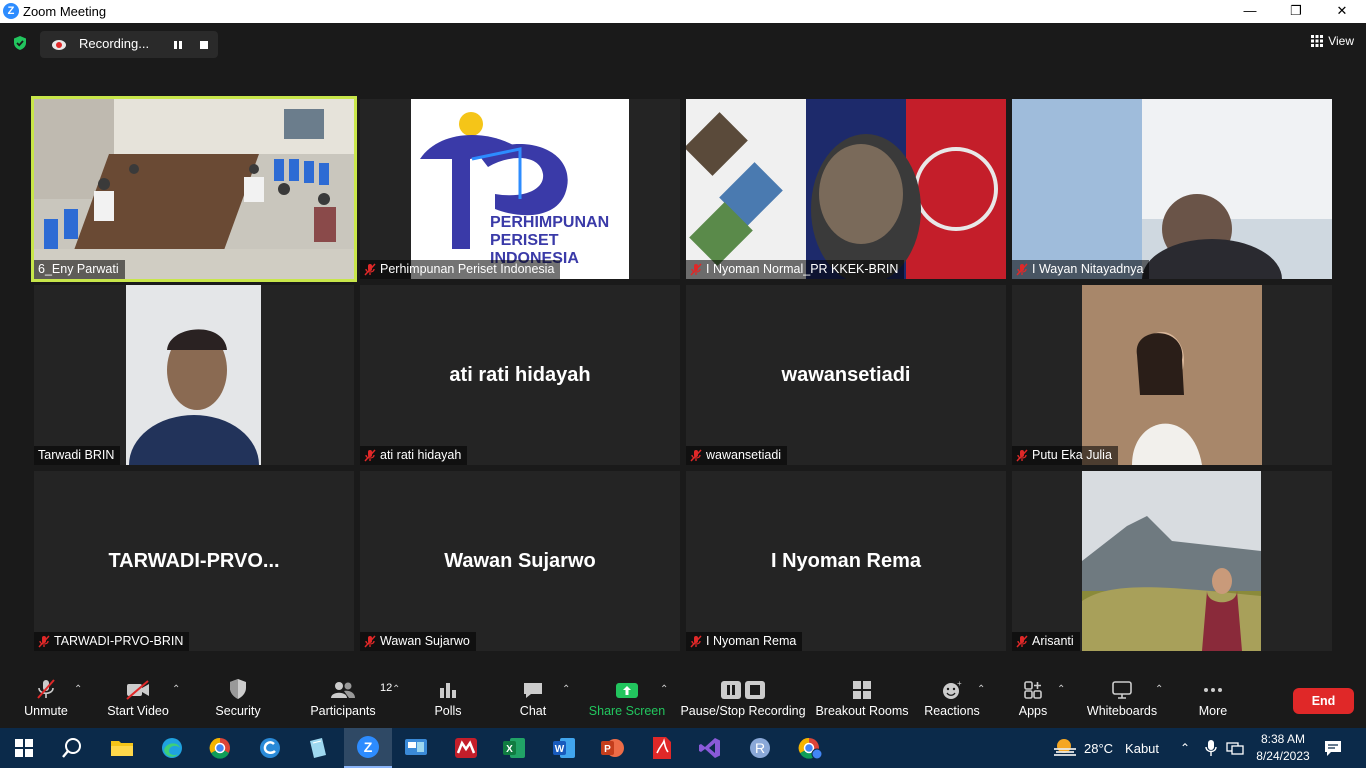  Describe the element at coordinates (1283, 748) in the screenshot. I see `taskbar-clock: 8:38 AM 8/24/2023` at that location.